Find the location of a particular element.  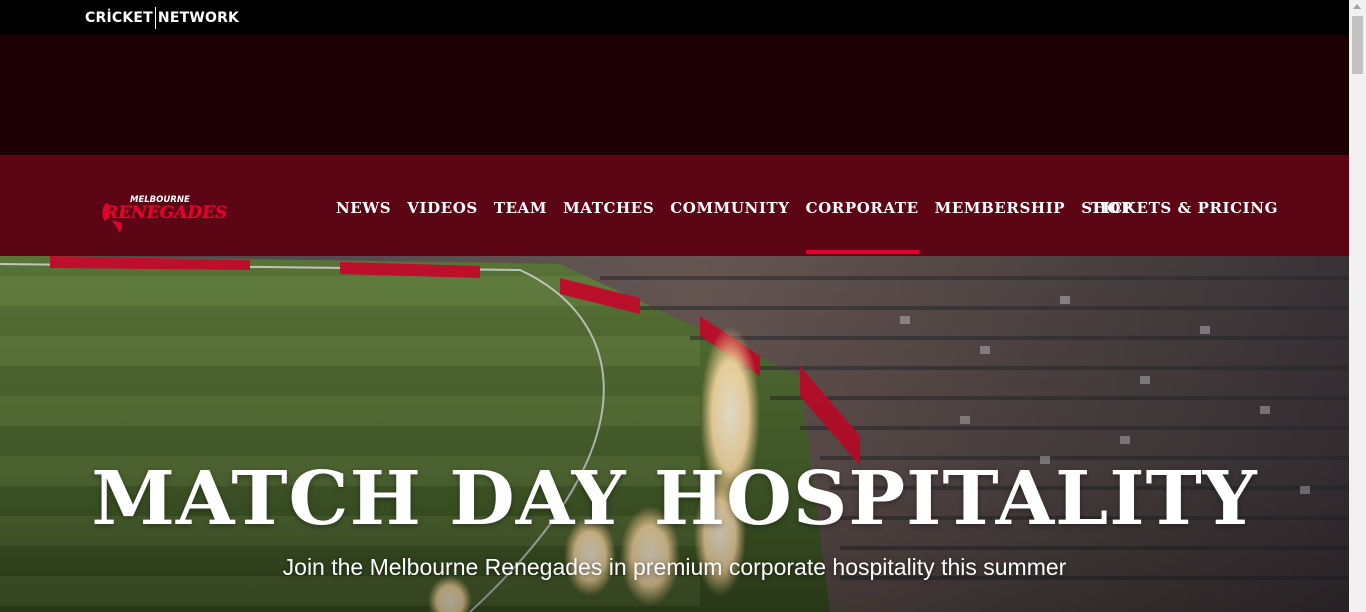

brand-line2: RENEGADES is located at coordinates (165, 213).